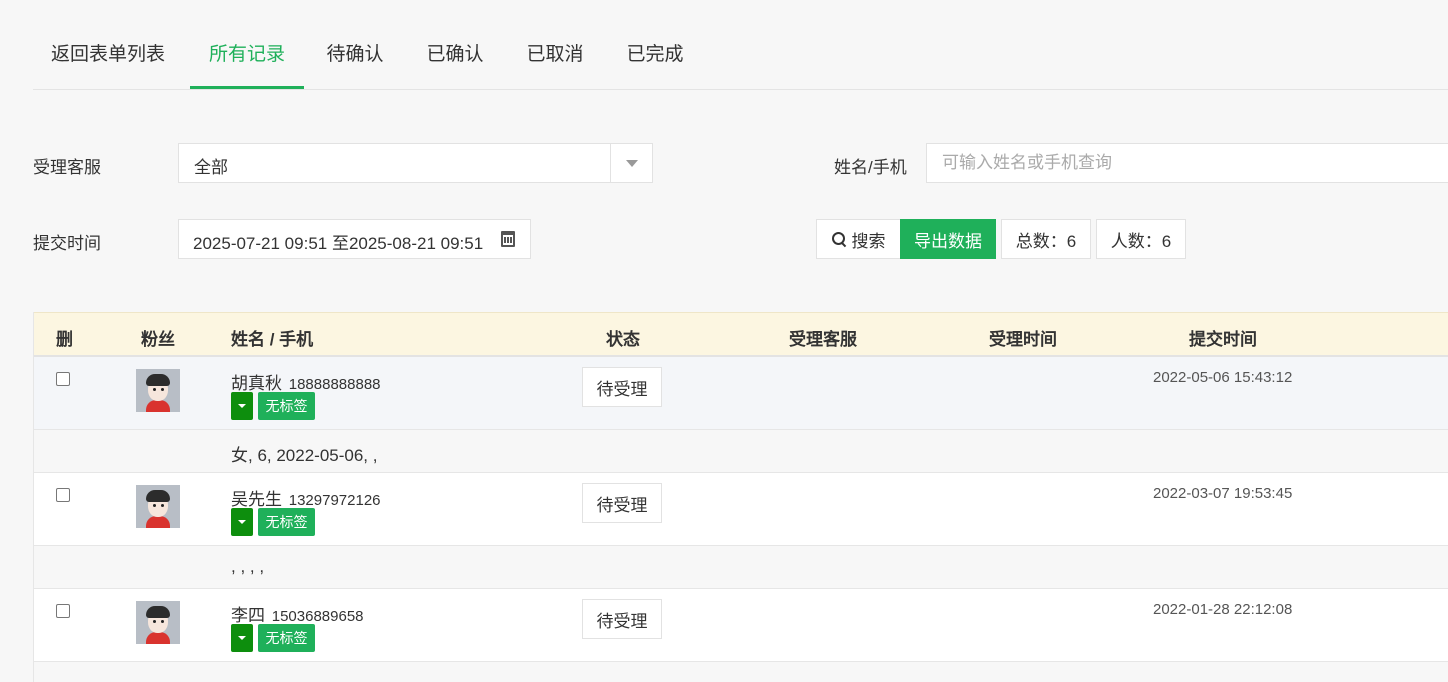  What do you see at coordinates (555, 55) in the screenshot?
I see `tab-cancelled: 已取消` at bounding box center [555, 55].